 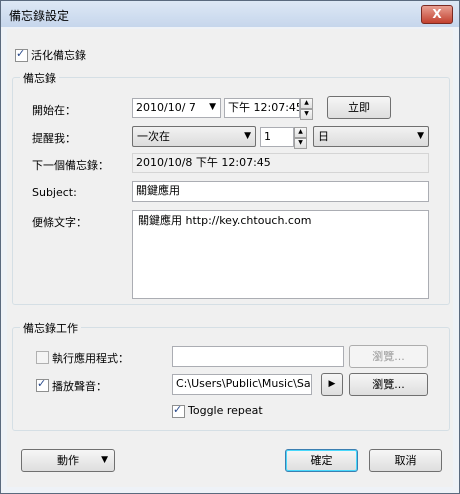 What do you see at coordinates (90, 358) in the screenshot?
I see `run-app-label: 執行應用程式：` at bounding box center [90, 358].